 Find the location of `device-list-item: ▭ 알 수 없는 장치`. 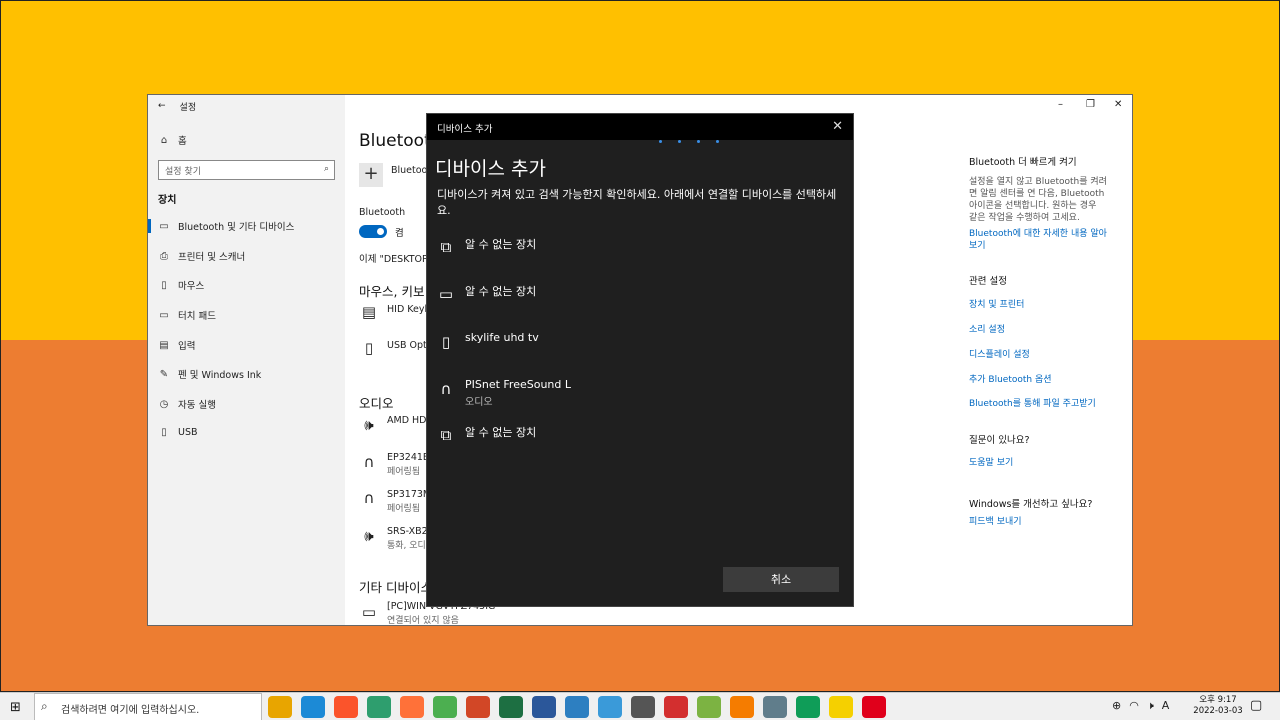

device-list-item: ▭ 알 수 없는 장치 is located at coordinates (635, 300).